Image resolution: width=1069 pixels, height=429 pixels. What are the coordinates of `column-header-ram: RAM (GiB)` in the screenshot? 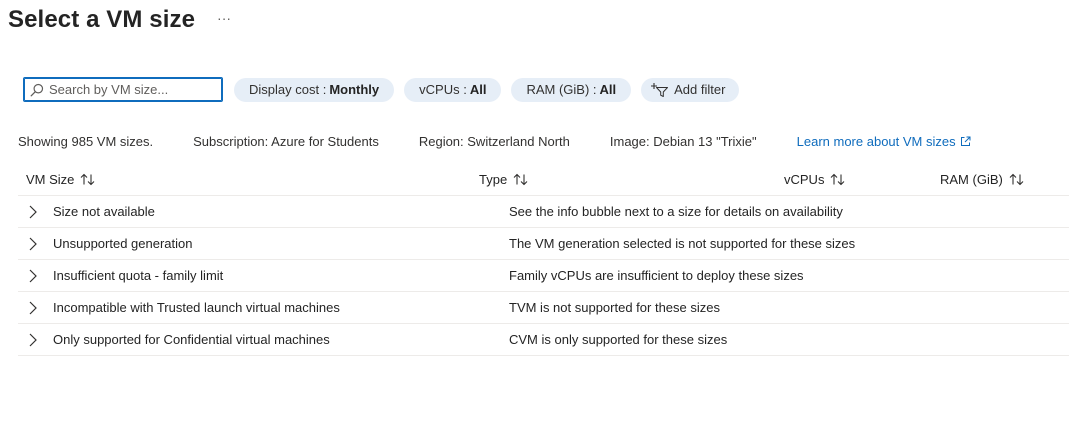 It's located at (982, 179).